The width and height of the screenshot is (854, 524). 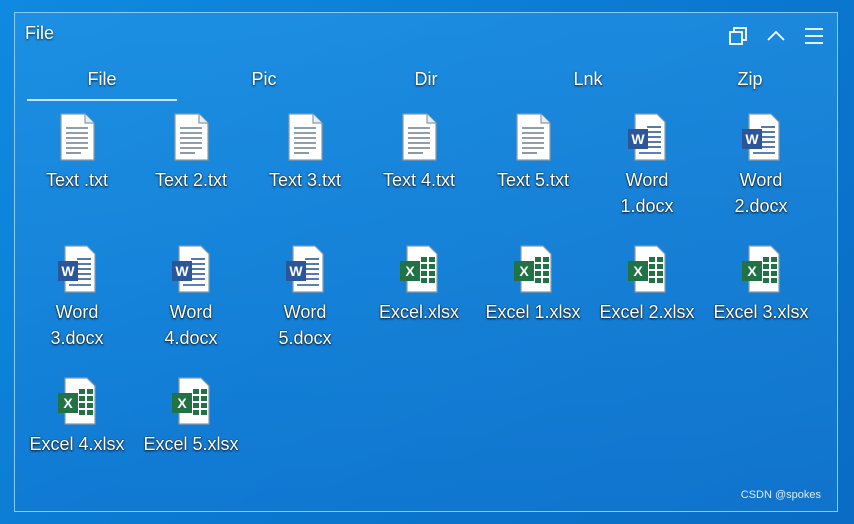 I want to click on file-item: X Excel 4.xlsx, so click(x=77, y=417).